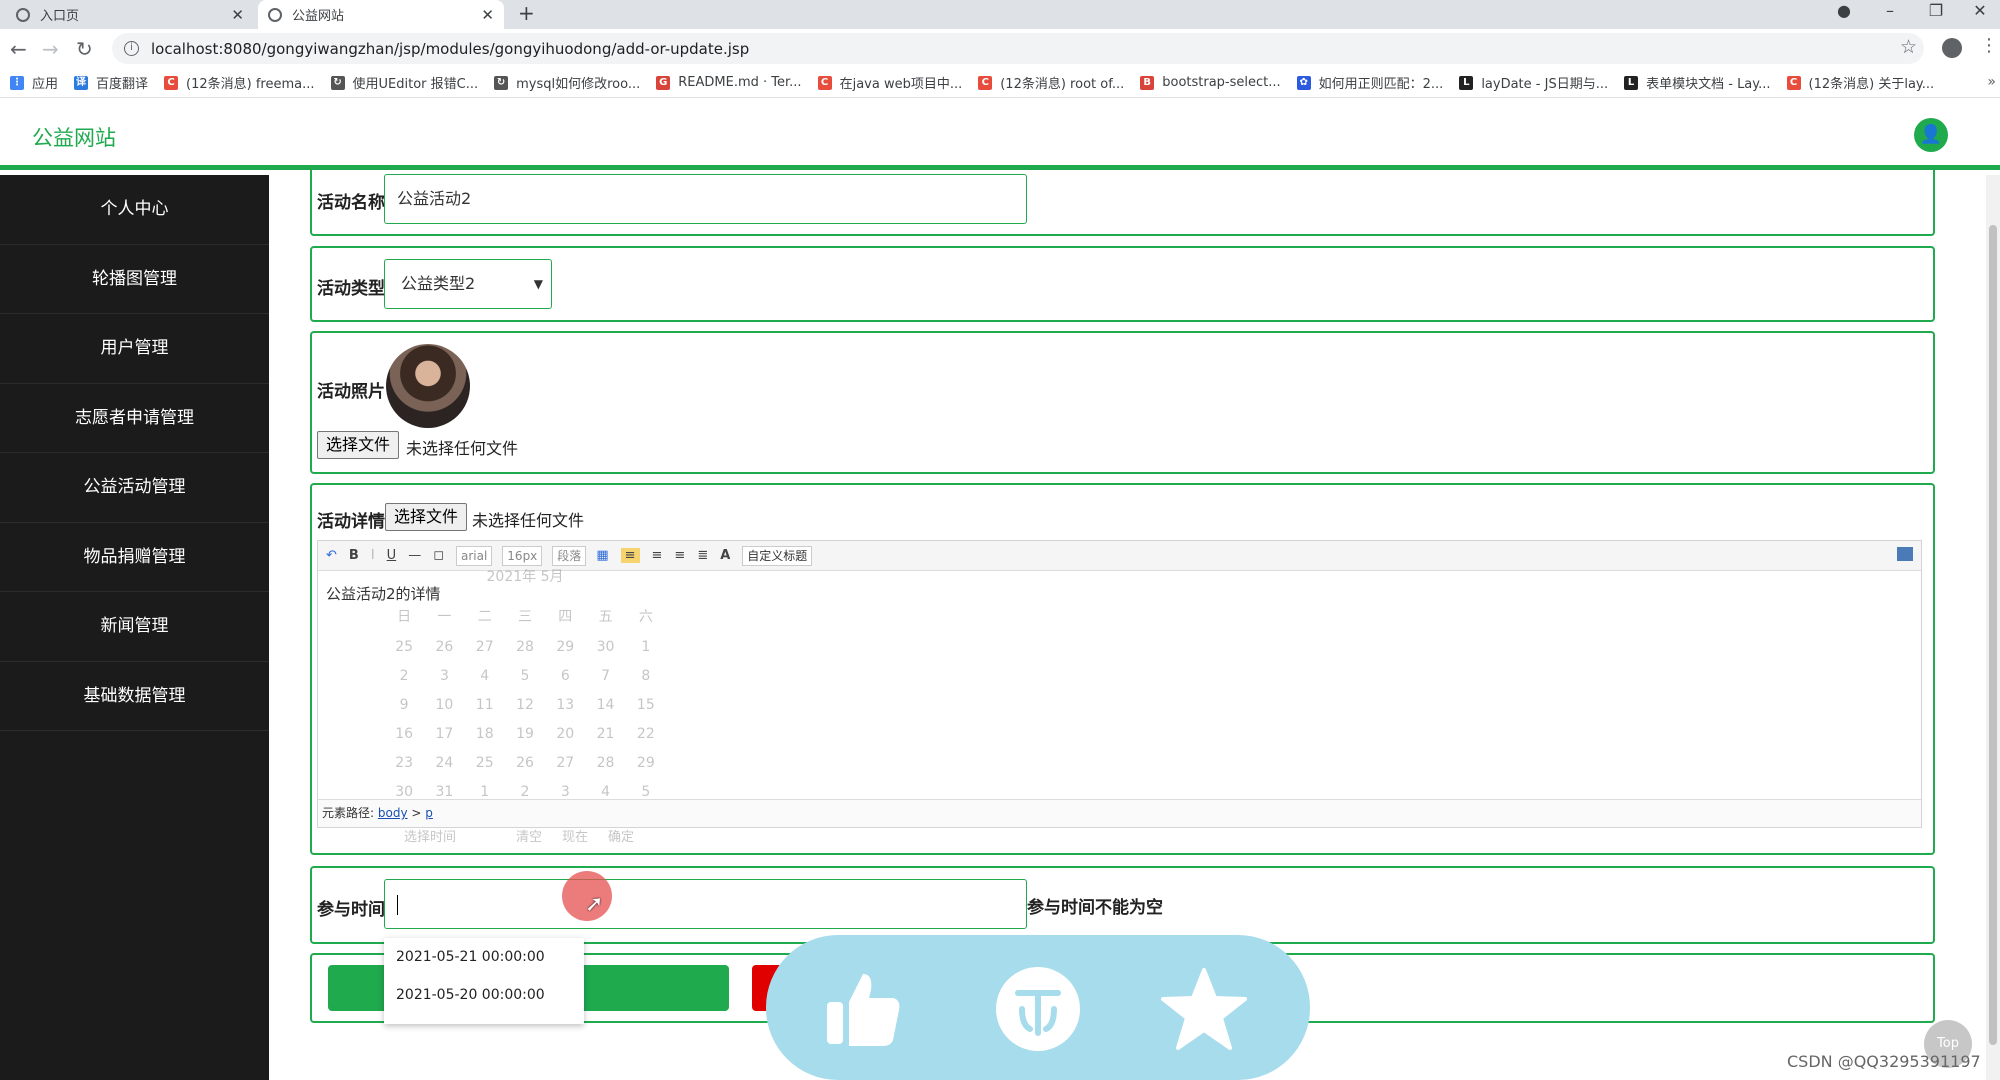 The height and width of the screenshot is (1080, 2000). What do you see at coordinates (1989, 45) in the screenshot?
I see `kebab-menu-icon: ⋮` at bounding box center [1989, 45].